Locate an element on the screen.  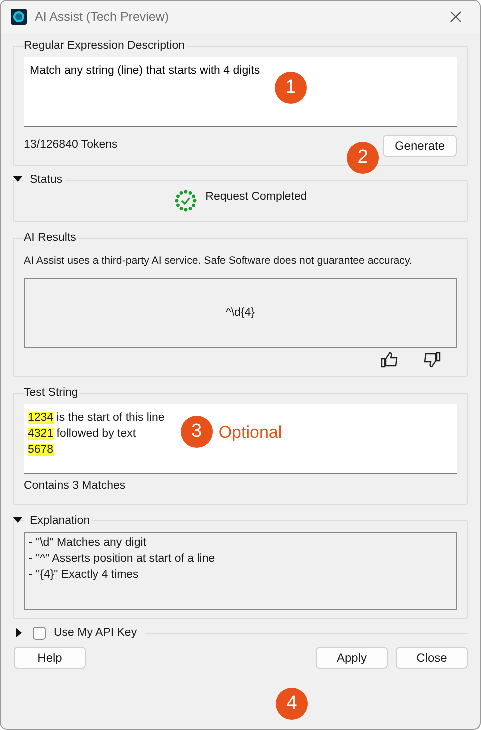
step-marker: 4 is located at coordinates (292, 704).